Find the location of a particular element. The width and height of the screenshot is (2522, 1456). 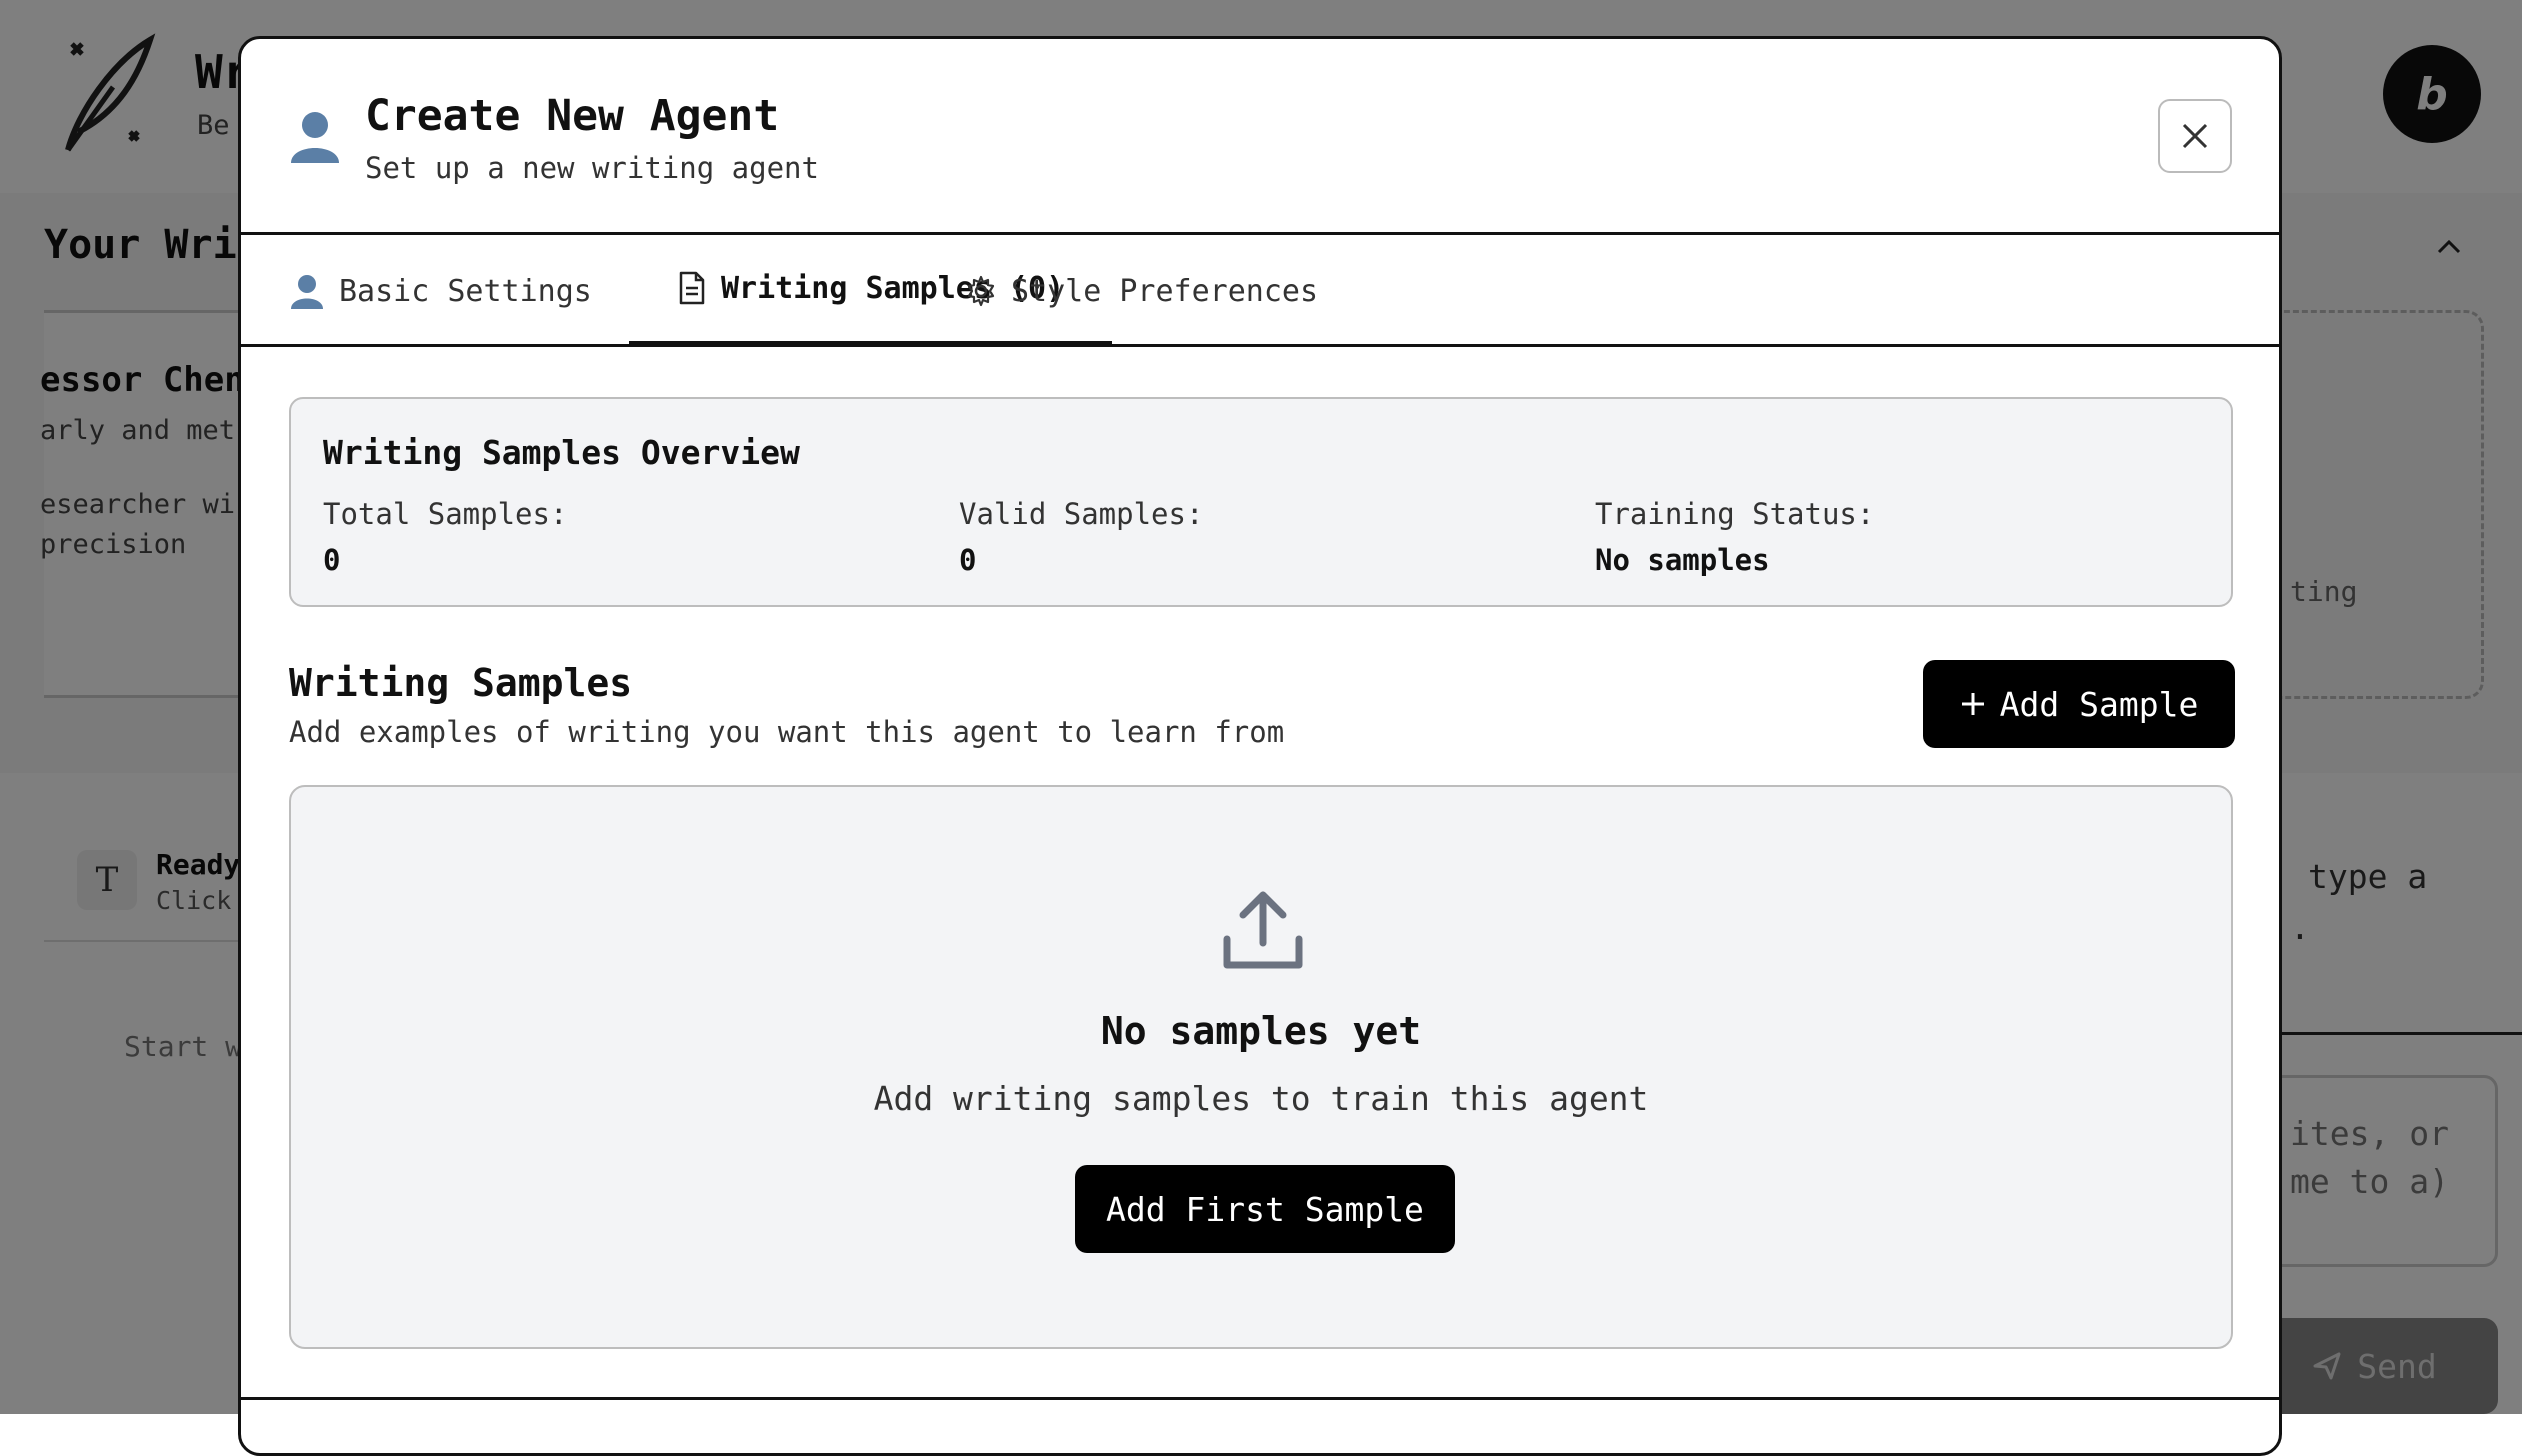

upload-icon is located at coordinates (1263, 930).